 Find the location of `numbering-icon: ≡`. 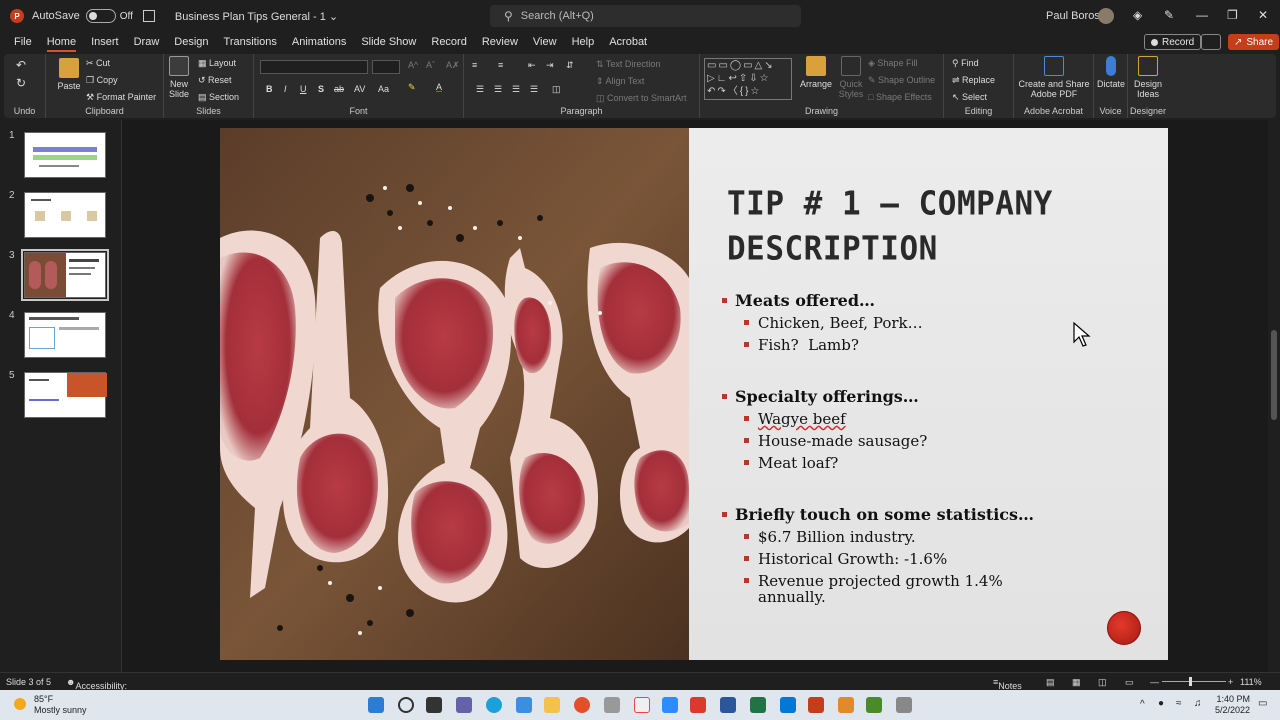

numbering-icon: ≡ is located at coordinates (500, 65).